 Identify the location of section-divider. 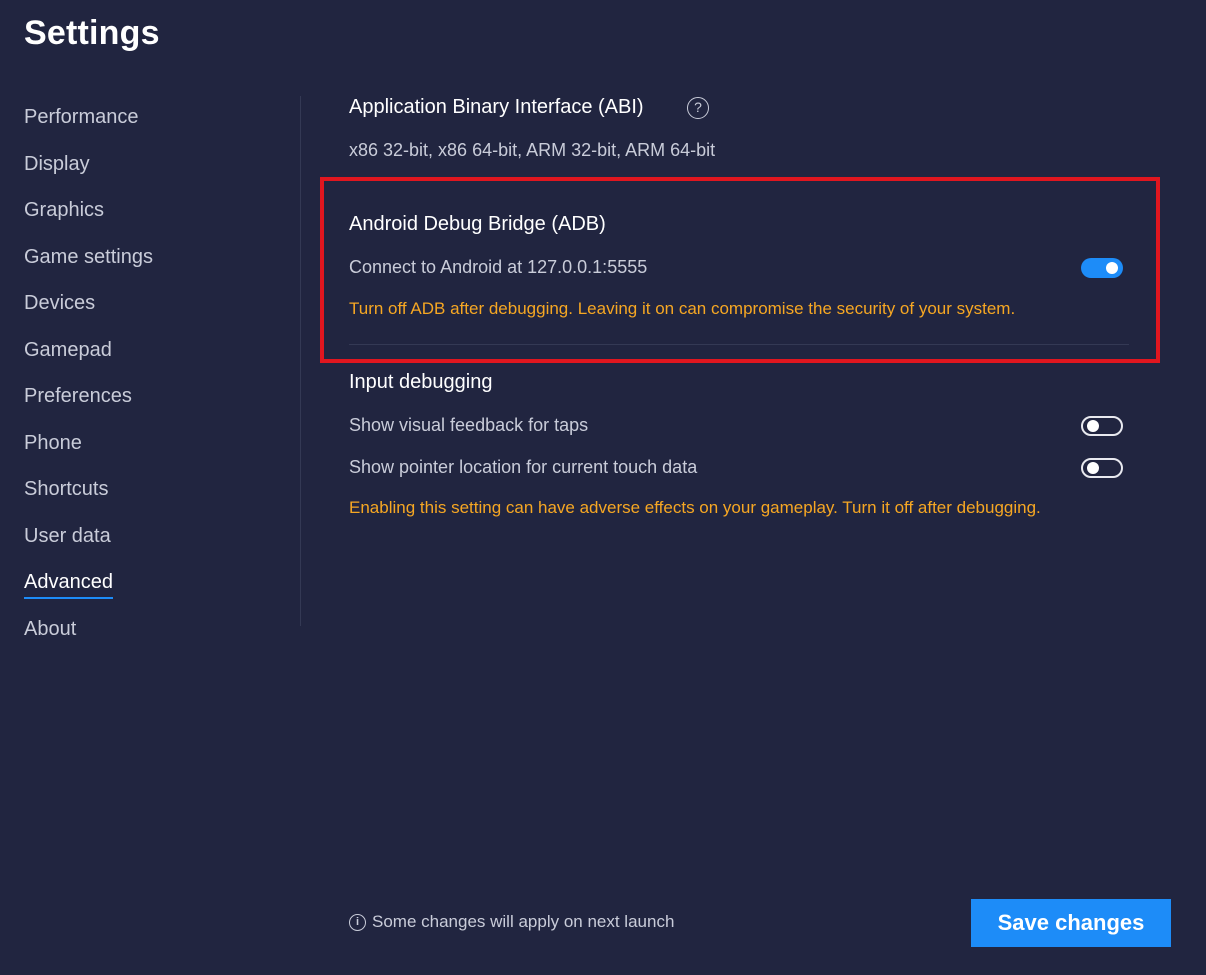
(739, 344).